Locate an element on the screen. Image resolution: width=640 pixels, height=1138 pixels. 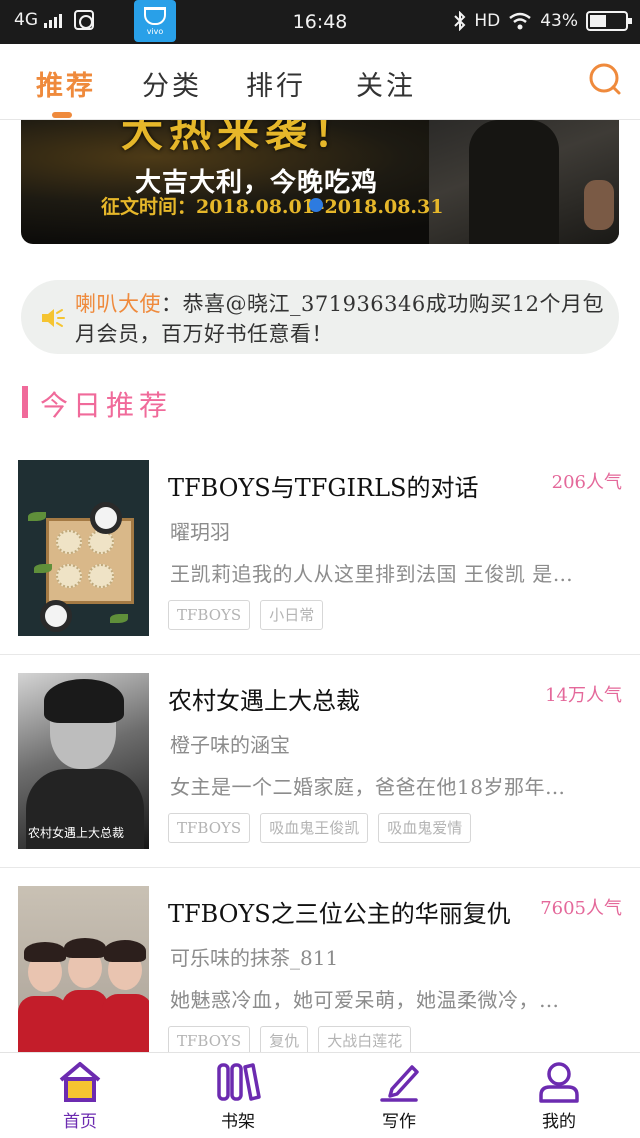
book-title: TFBOYS之三位公主的华丽复仇 is located at coordinates (339, 911).